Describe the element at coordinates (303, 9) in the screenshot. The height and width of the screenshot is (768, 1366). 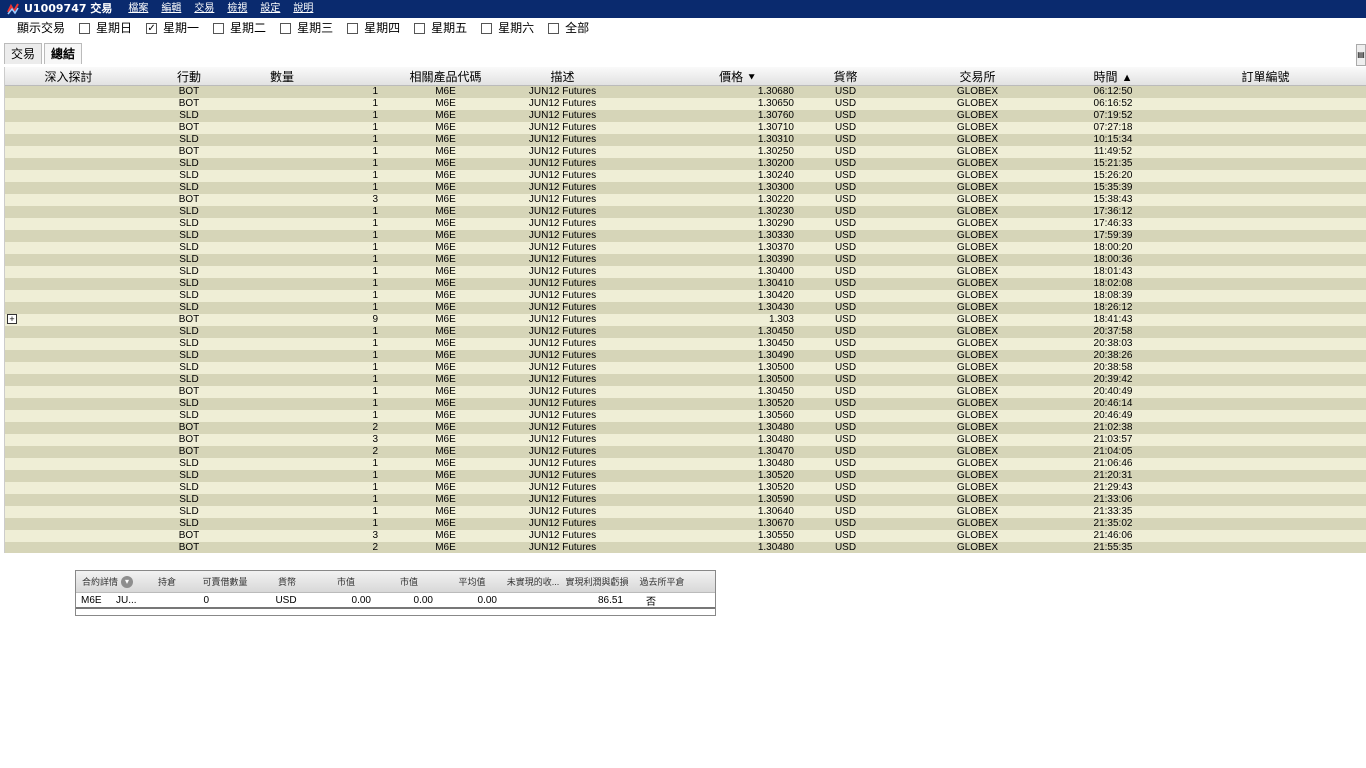
I see `menu-help: 說明` at that location.